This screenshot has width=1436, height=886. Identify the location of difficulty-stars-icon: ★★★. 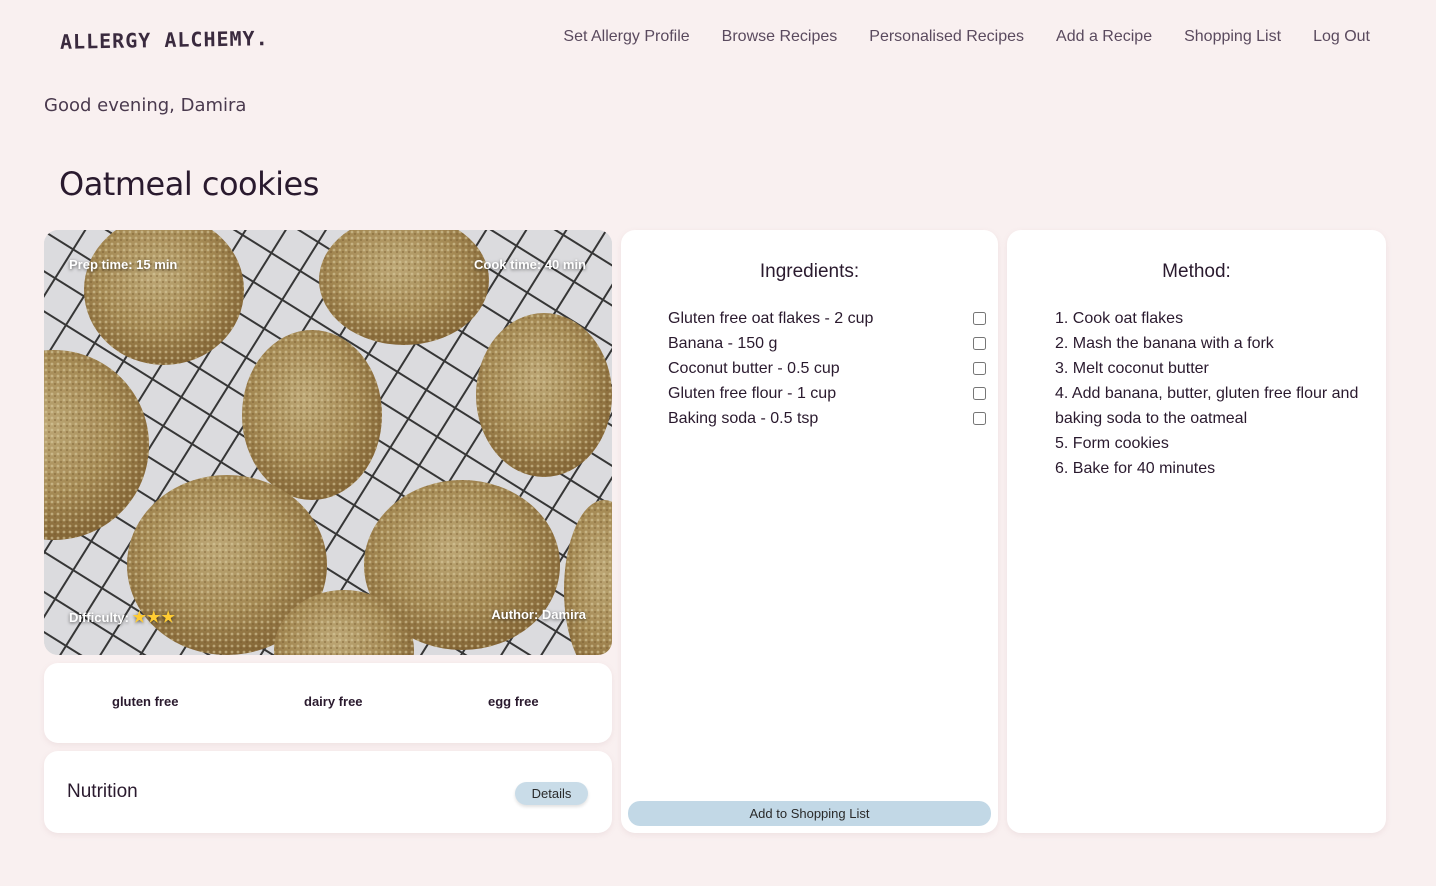
(154, 617).